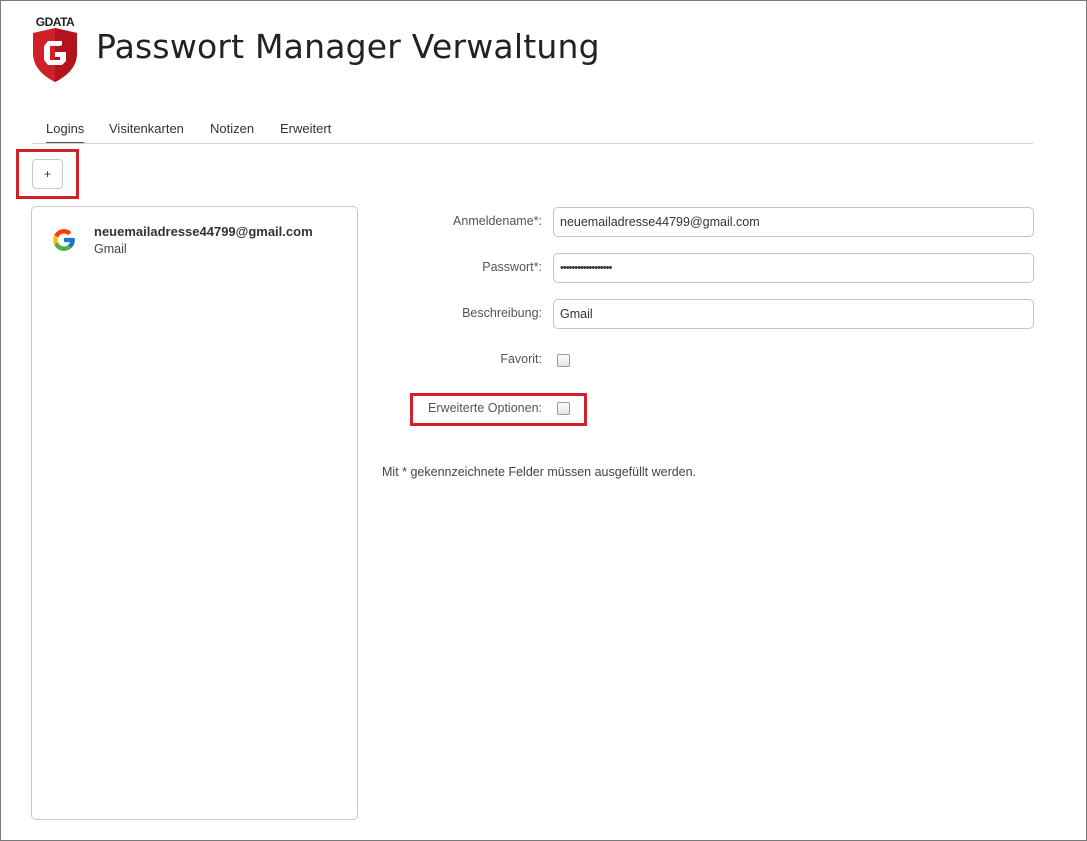  Describe the element at coordinates (502, 313) in the screenshot. I see `description-label: Beschreibung:` at that location.